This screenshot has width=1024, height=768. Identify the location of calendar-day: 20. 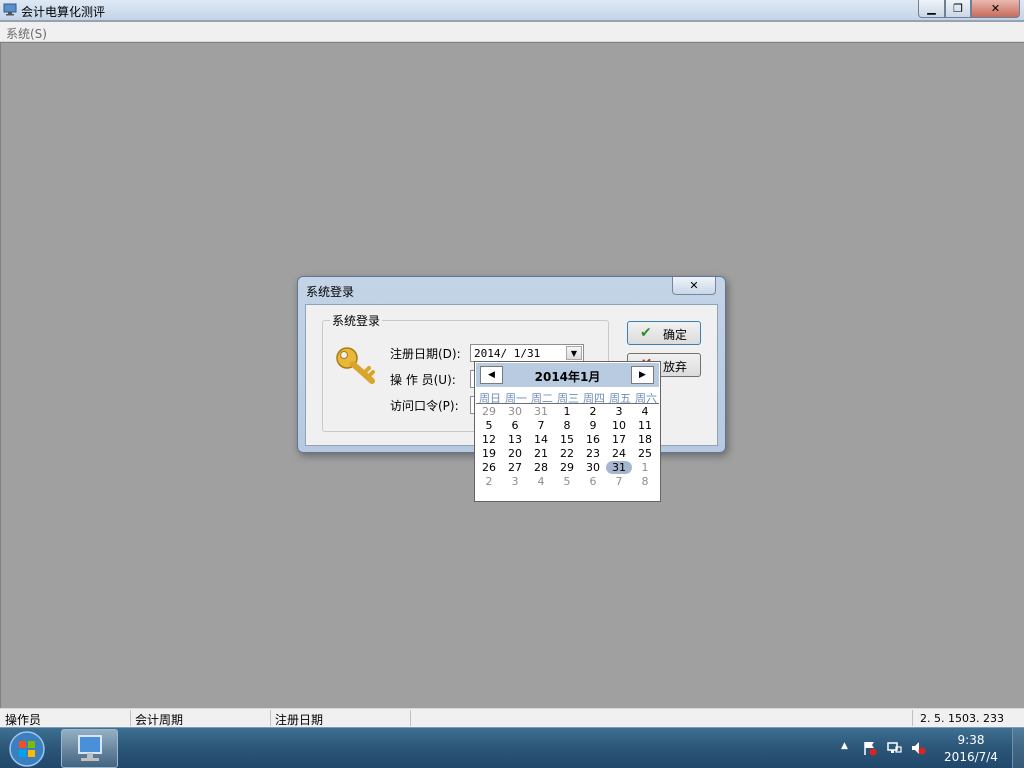
(515, 453).